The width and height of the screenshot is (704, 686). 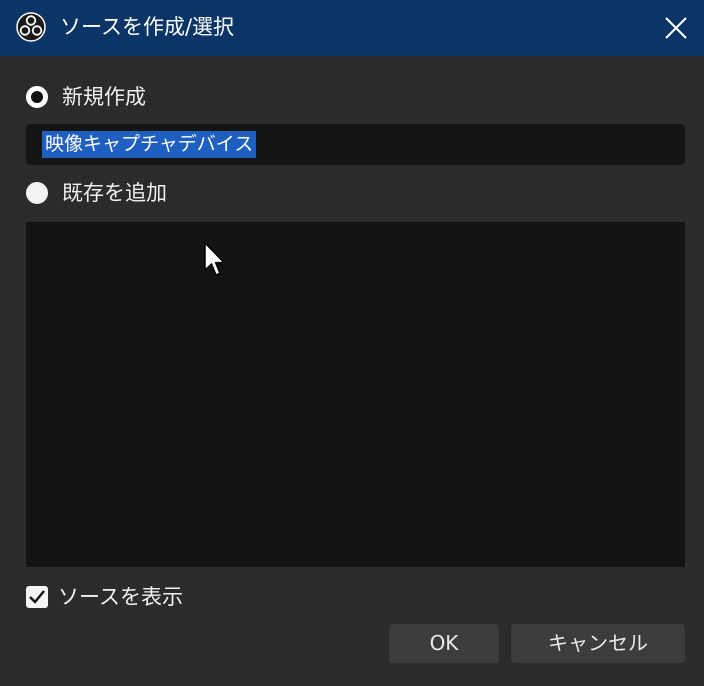 I want to click on close-icon, so click(x=676, y=28).